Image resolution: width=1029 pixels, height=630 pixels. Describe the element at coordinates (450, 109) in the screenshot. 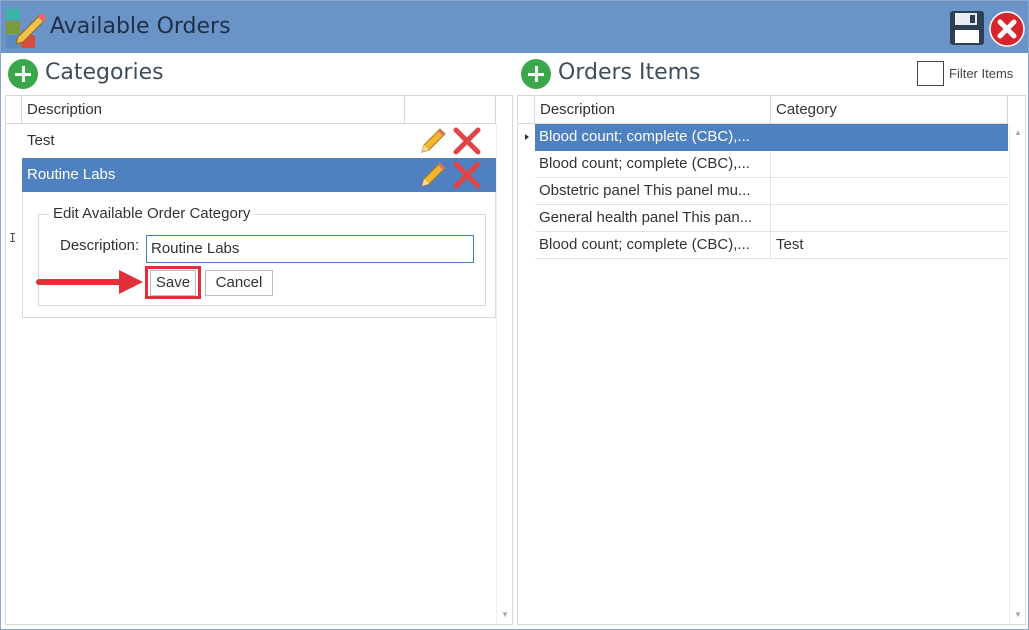

I see `column-header-actions` at that location.